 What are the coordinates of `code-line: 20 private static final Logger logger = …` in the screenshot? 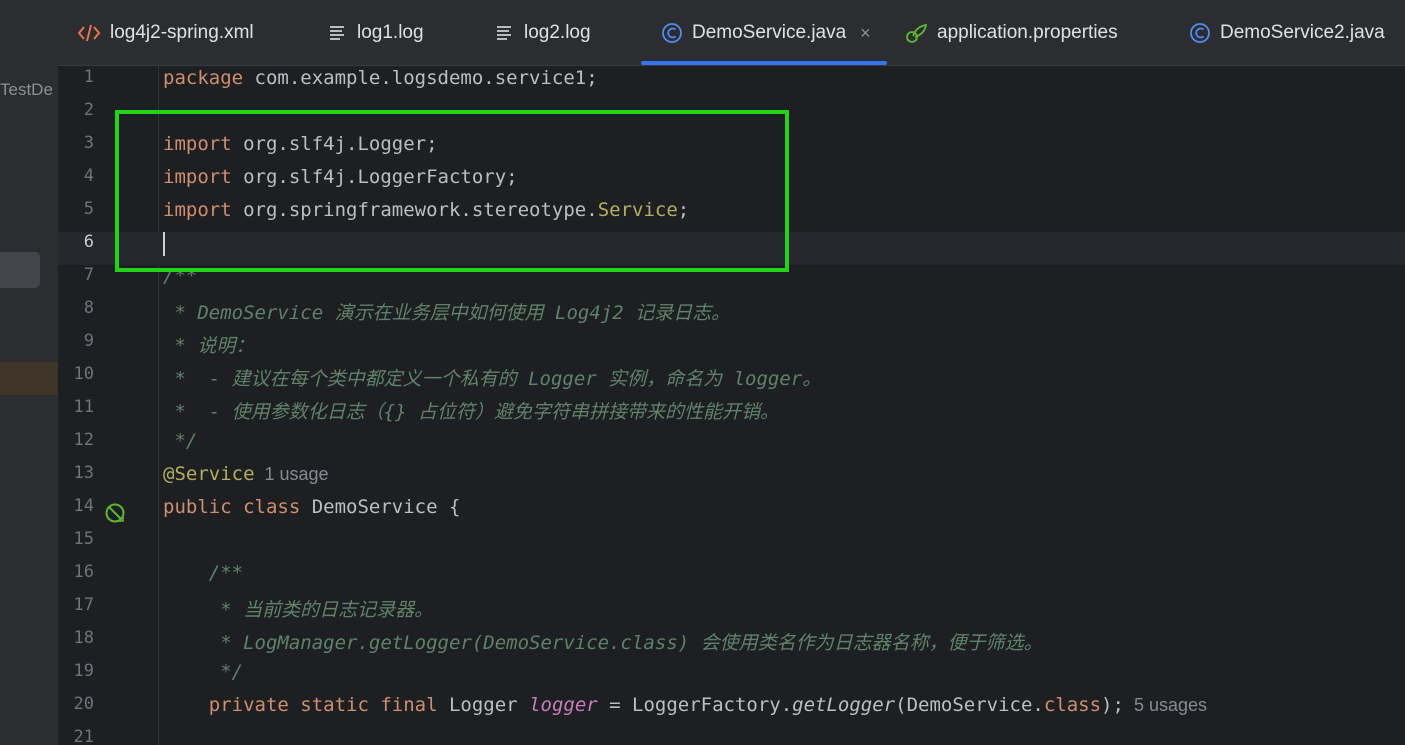 It's located at (731, 710).